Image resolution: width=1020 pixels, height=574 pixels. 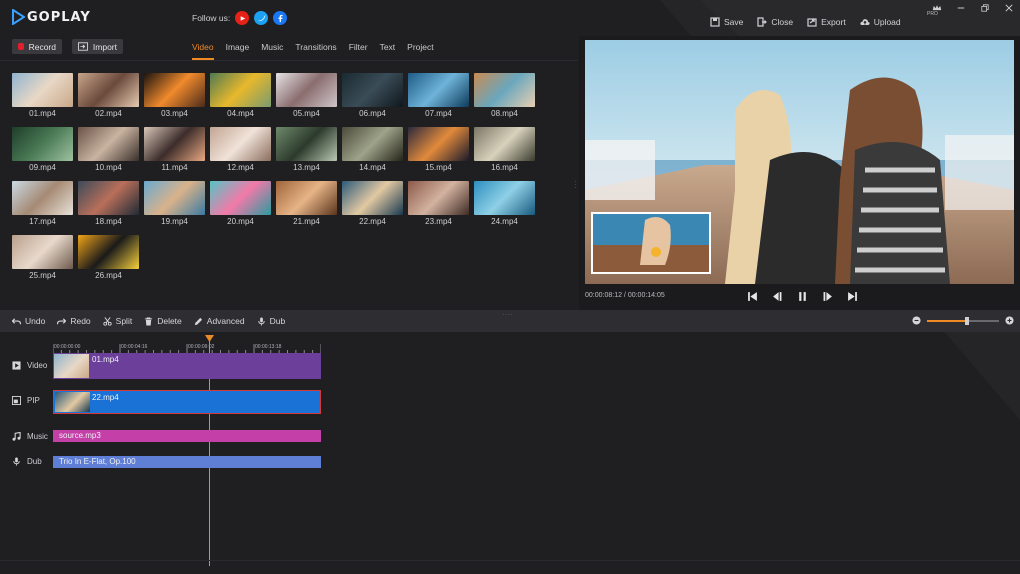 What do you see at coordinates (261, 18) in the screenshot?
I see `twitter-icon` at bounding box center [261, 18].